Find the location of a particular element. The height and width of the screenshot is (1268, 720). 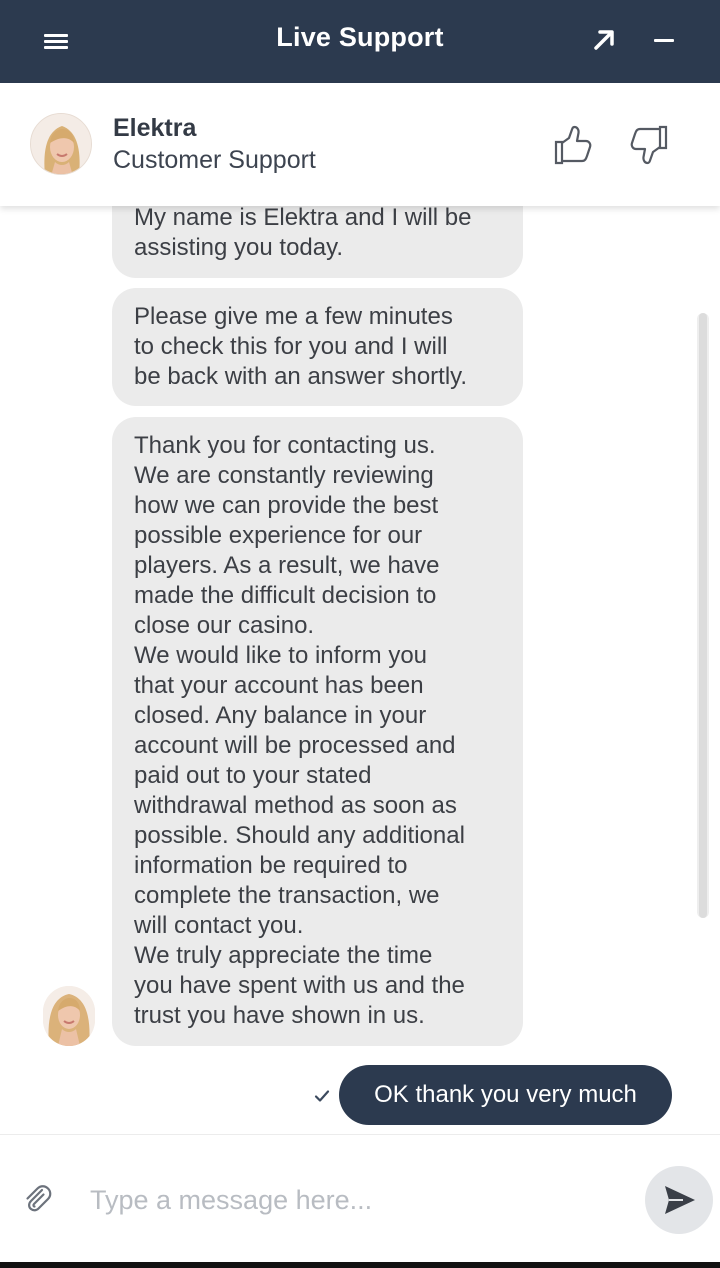

send-button is located at coordinates (679, 1200).